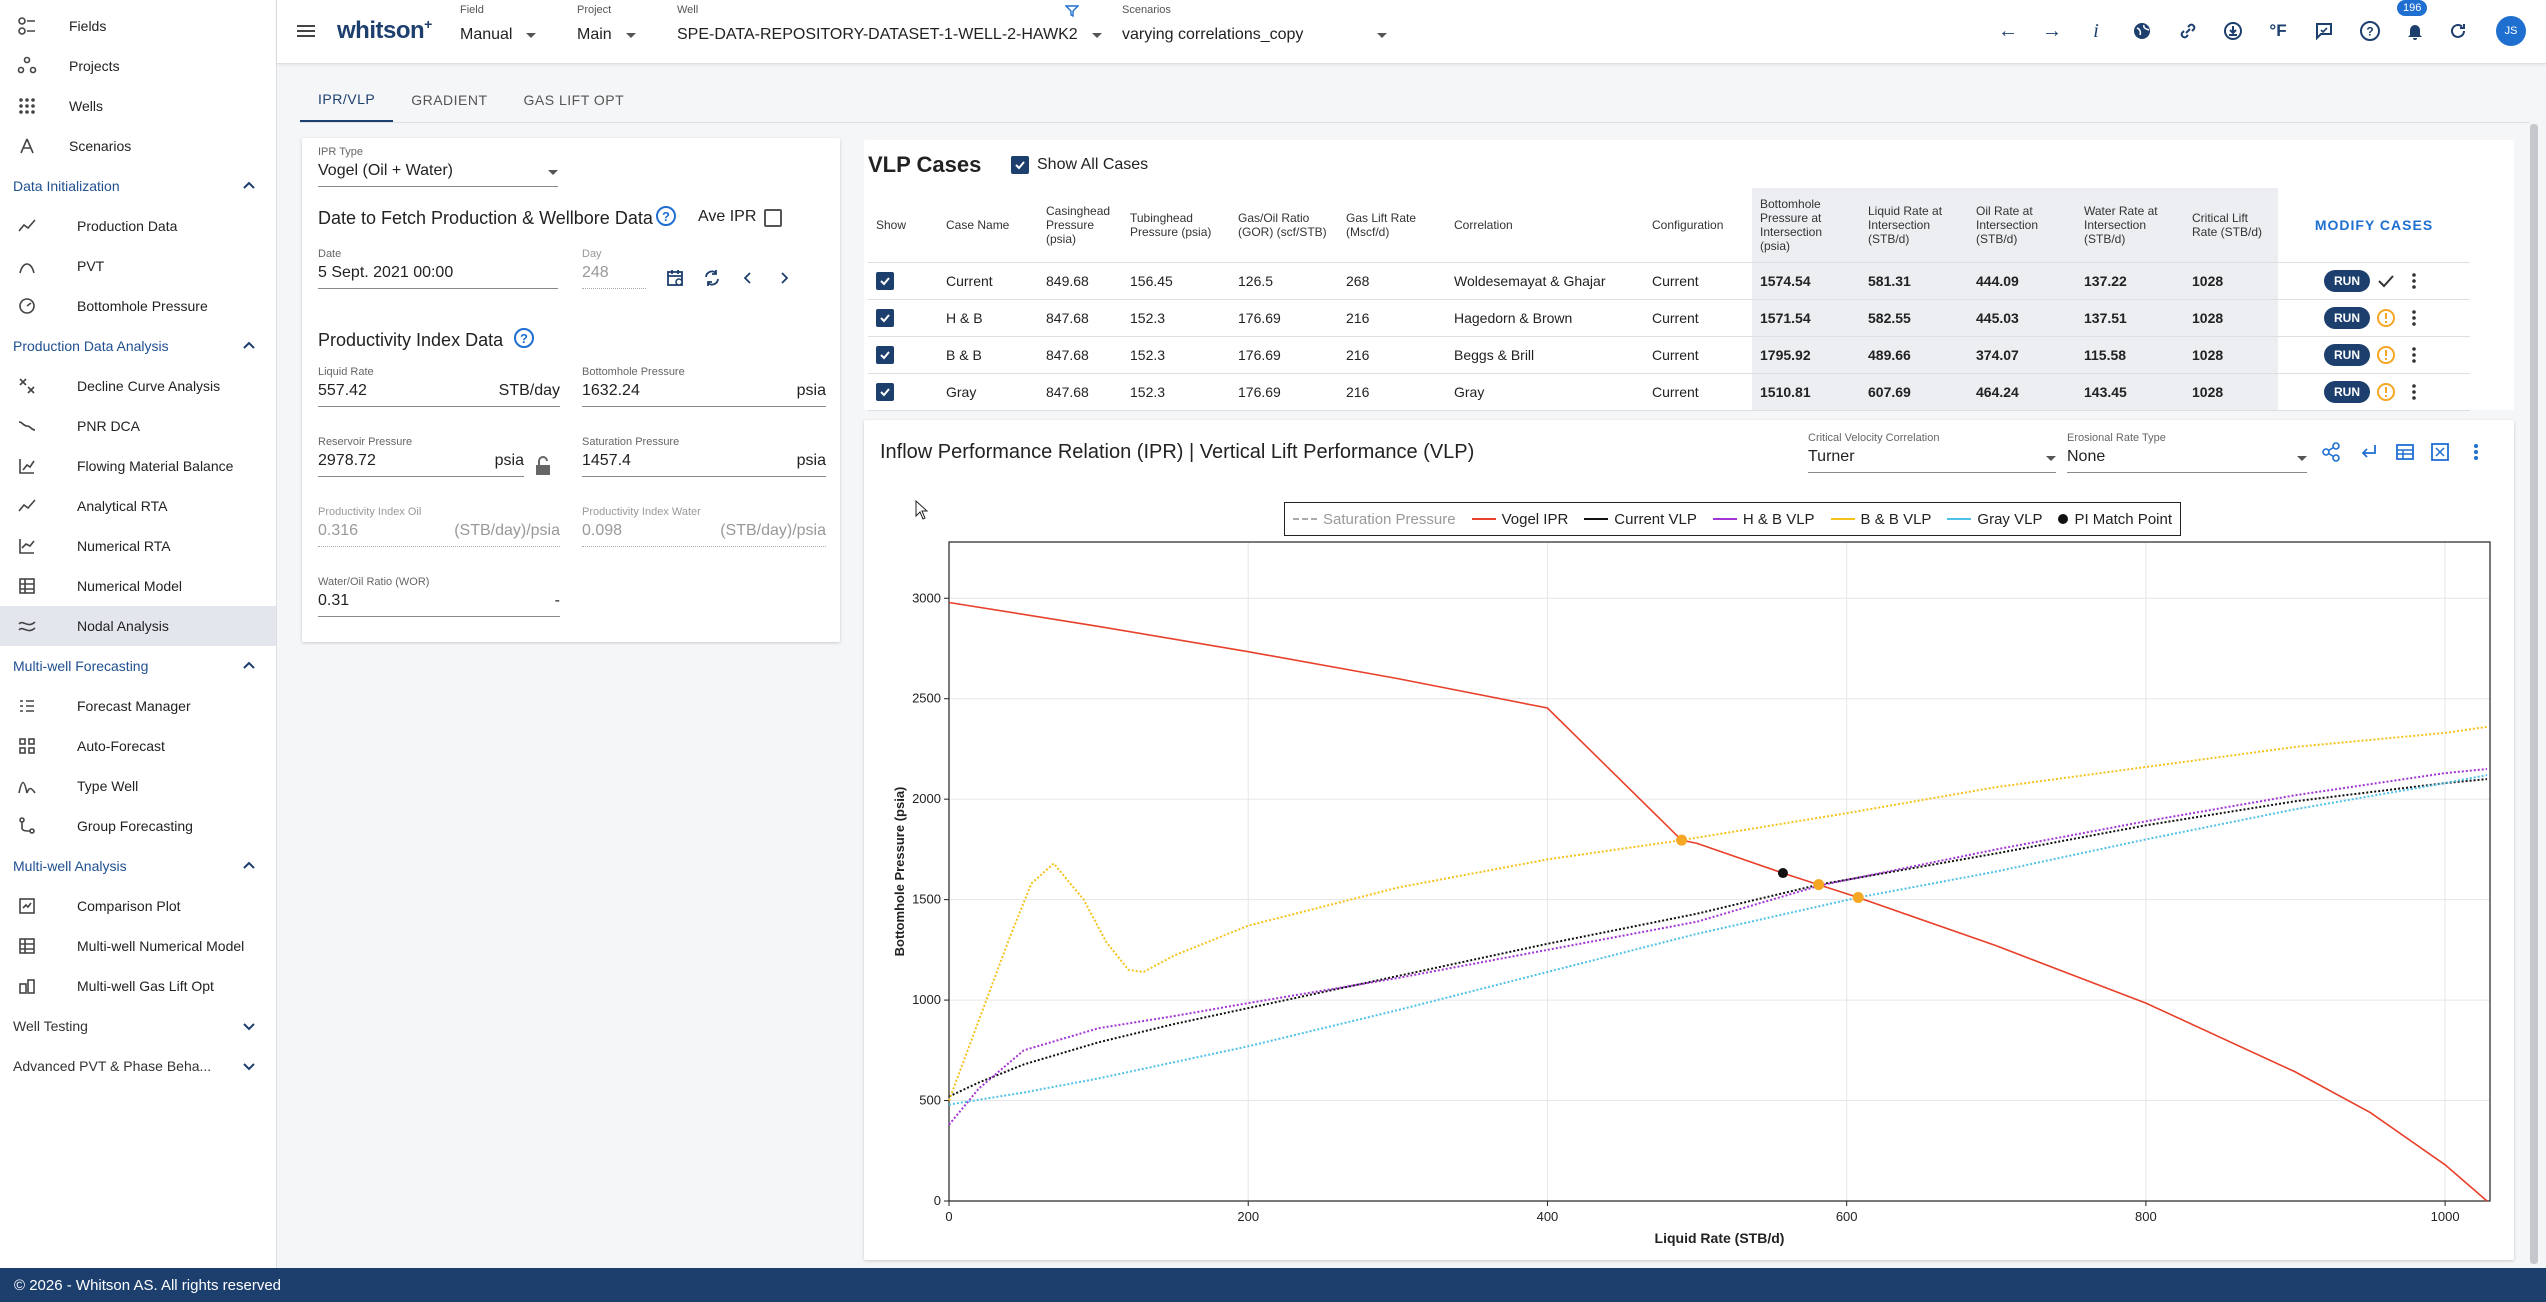 This screenshot has height=1302, width=2546. I want to click on sidebar-item-nodal-analysis: Nodal Analysis, so click(138, 626).